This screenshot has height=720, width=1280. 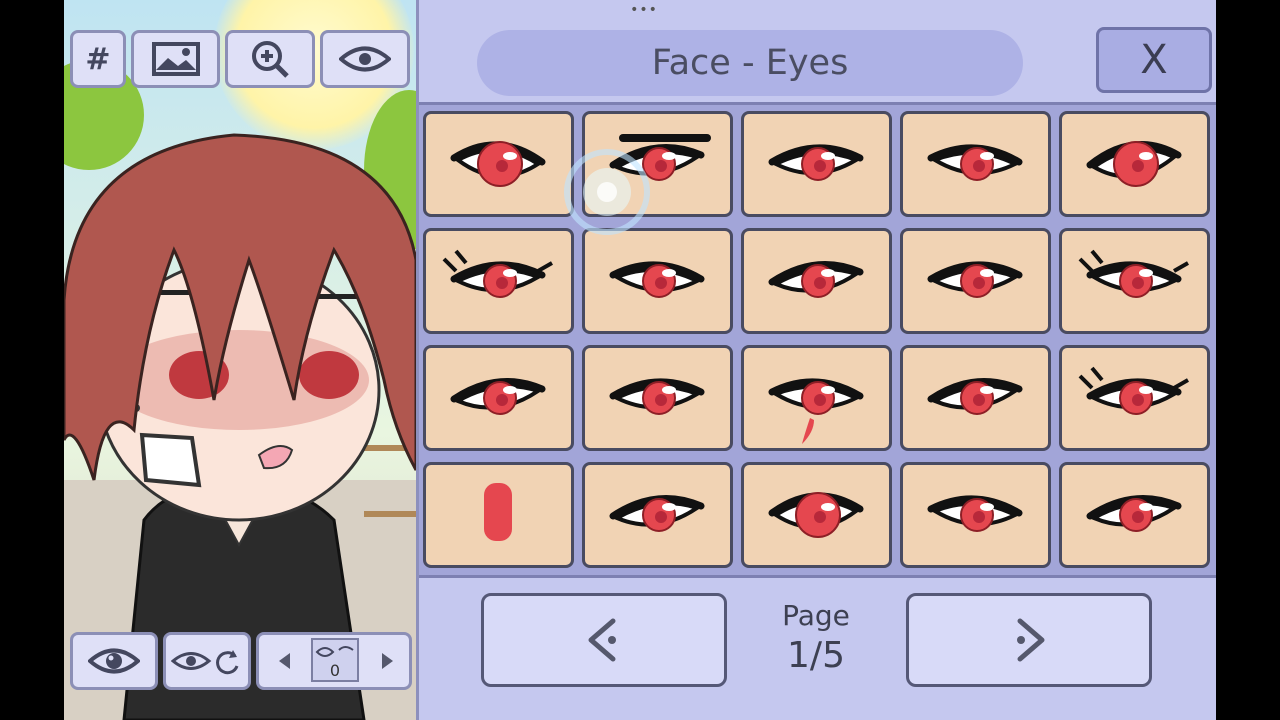 What do you see at coordinates (750, 63) in the screenshot?
I see `panel-title: Face - Eyes` at bounding box center [750, 63].